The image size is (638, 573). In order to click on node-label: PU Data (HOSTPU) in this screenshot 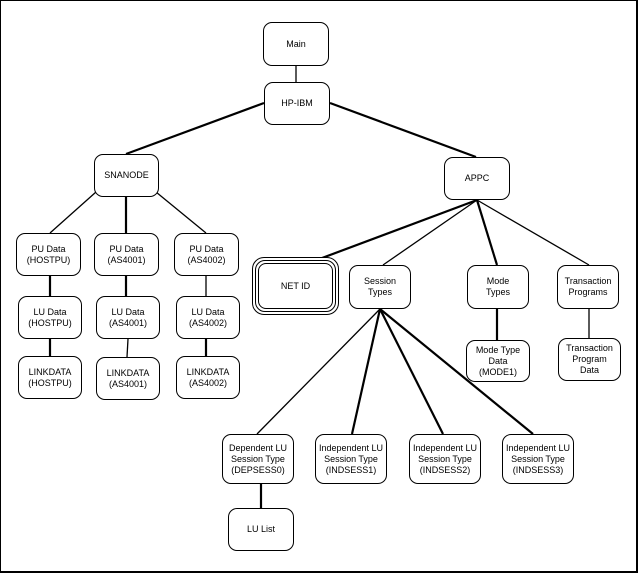, I will do `click(48, 254)`.